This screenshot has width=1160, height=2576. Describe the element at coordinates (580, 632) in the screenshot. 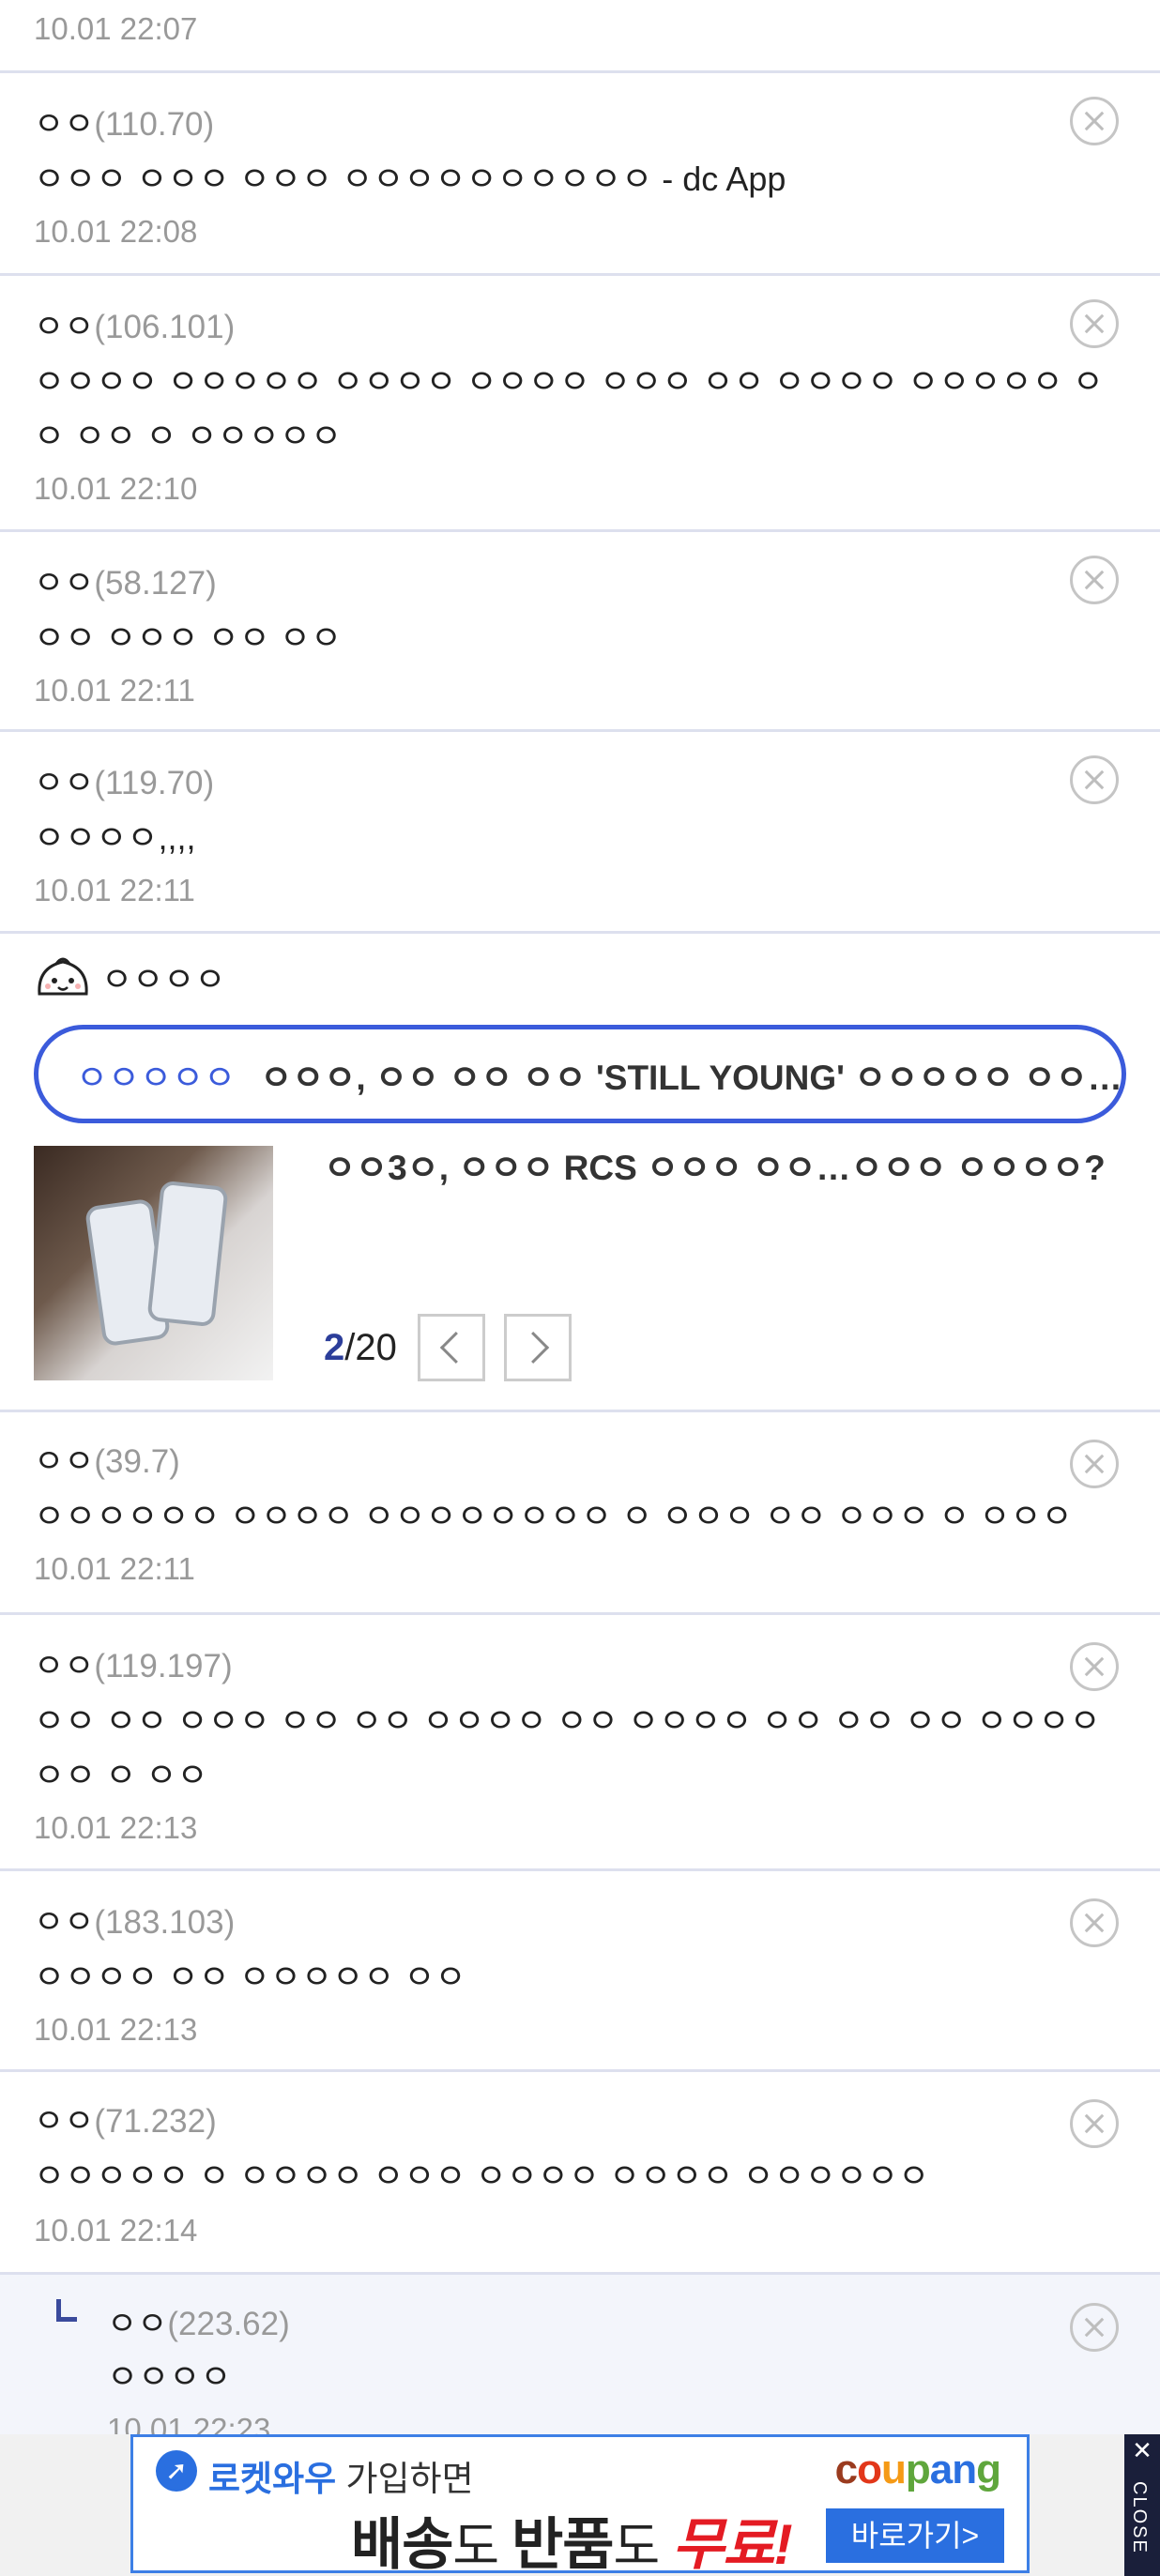

I see `comment-item: ㅇㅇ(58.127) ㅇㅇ ㅇㅇㅇ ㅇㅇ ㅇㅇ 10.01 22:11` at that location.